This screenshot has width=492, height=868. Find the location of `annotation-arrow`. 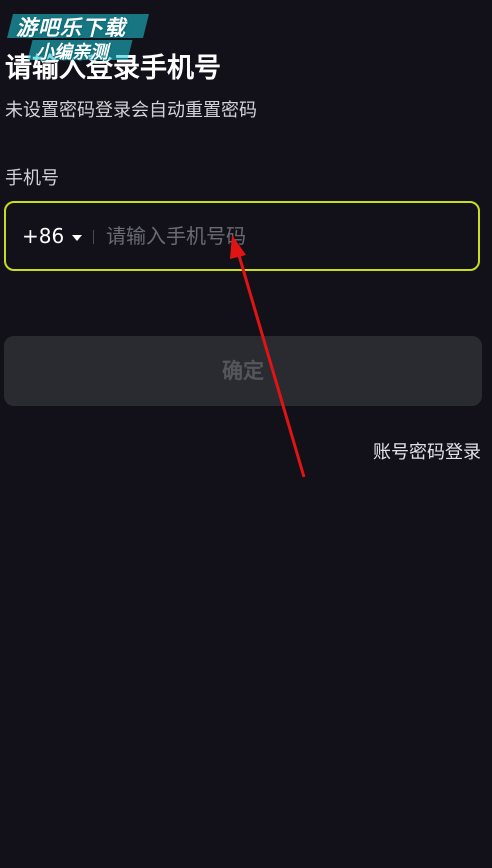

annotation-arrow is located at coordinates (268, 356).